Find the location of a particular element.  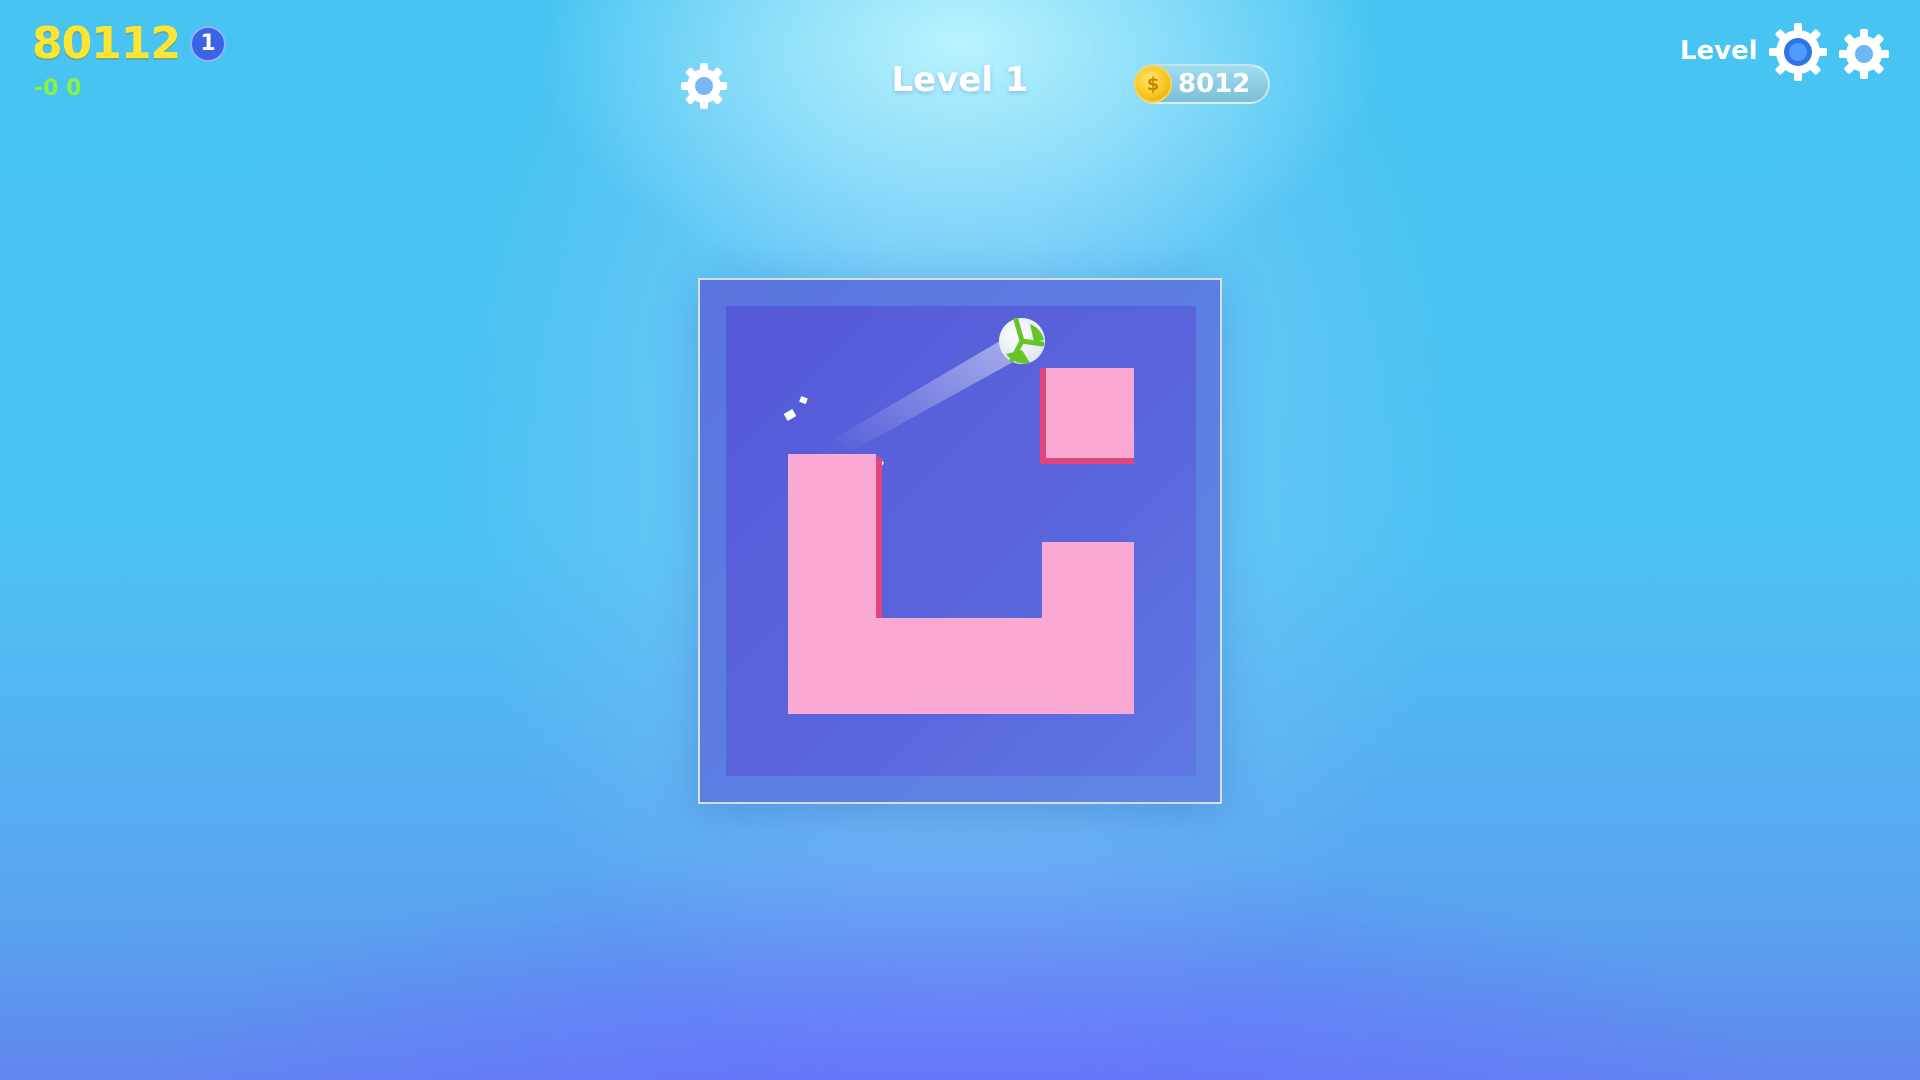

sub-score: -0 0 is located at coordinates (58, 88).